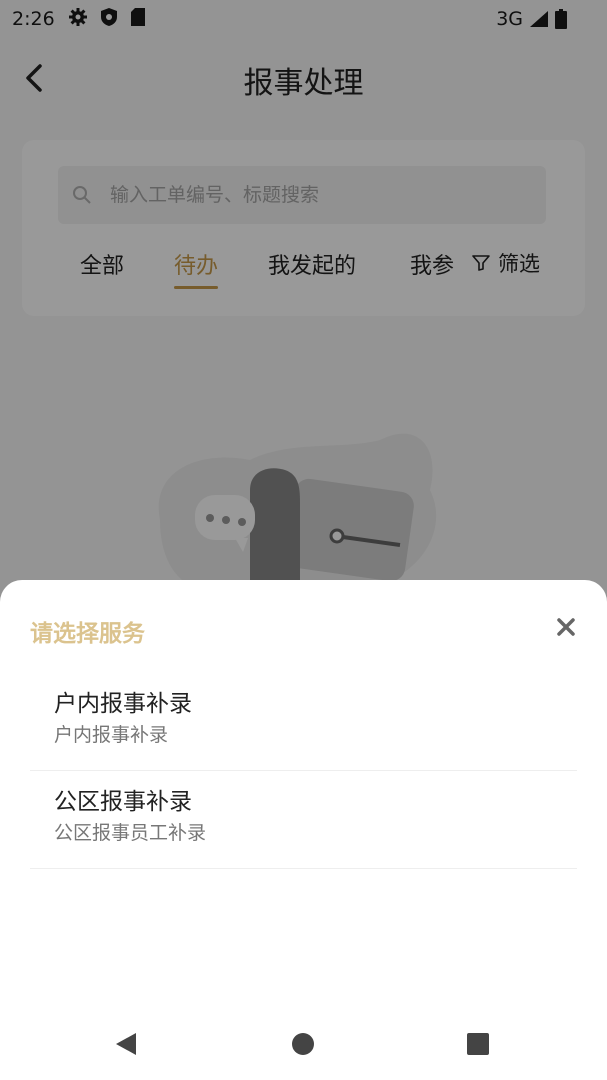  What do you see at coordinates (566, 627) in the screenshot?
I see `close-icon` at bounding box center [566, 627].